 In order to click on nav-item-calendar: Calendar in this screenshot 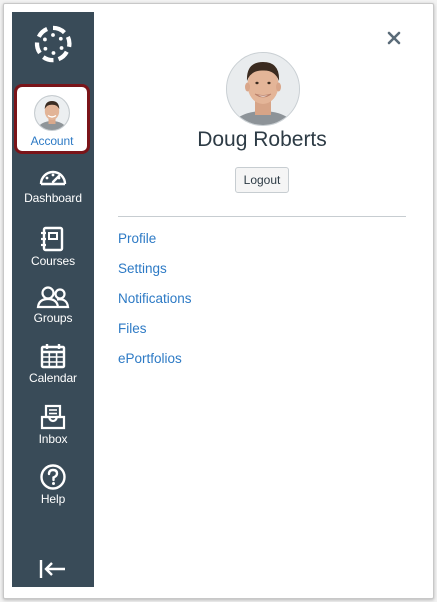, I will do `click(53, 364)`.